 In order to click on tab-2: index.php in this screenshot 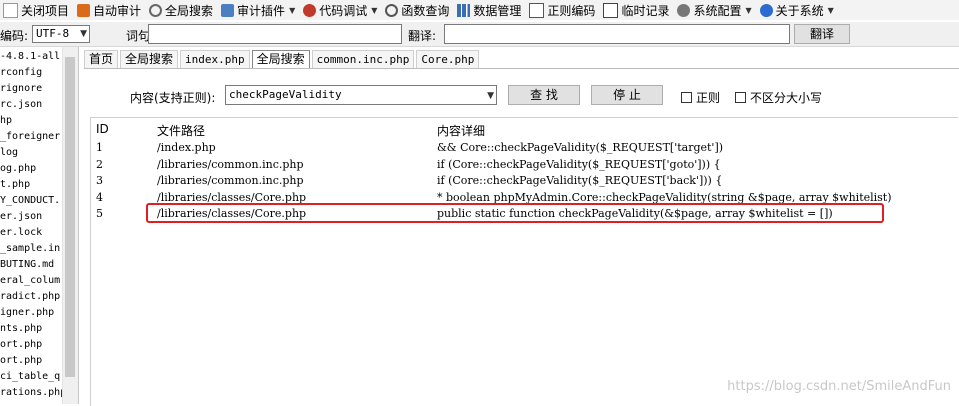, I will do `click(215, 59)`.